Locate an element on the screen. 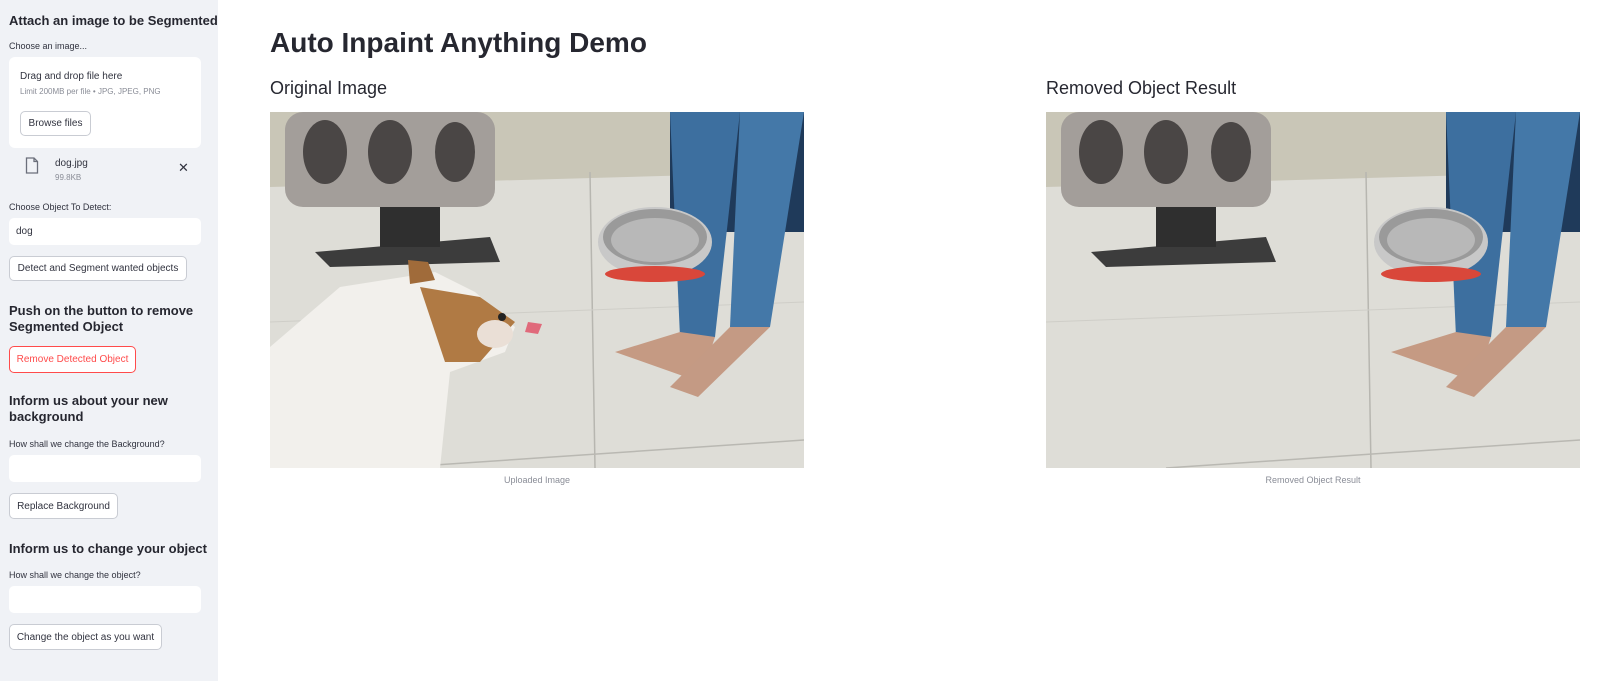  detect-label: Choose Object To Detect: is located at coordinates (60, 207).